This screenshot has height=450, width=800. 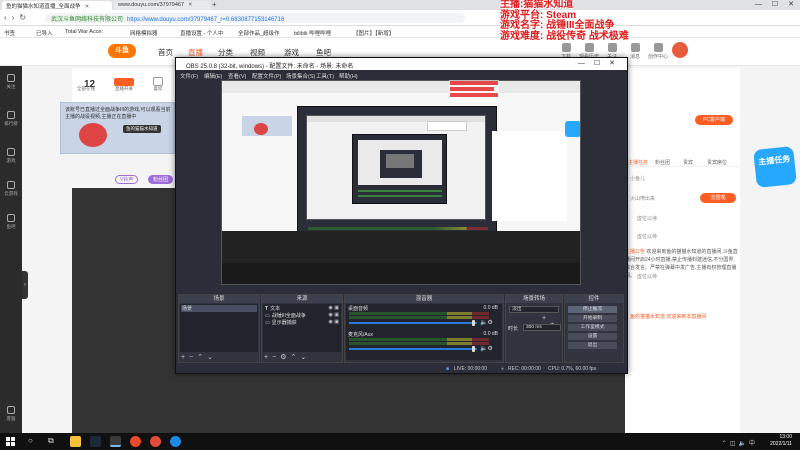 What do you see at coordinates (144, 33) in the screenshot?
I see `bookmark-item: 网格模拟器` at bounding box center [144, 33].